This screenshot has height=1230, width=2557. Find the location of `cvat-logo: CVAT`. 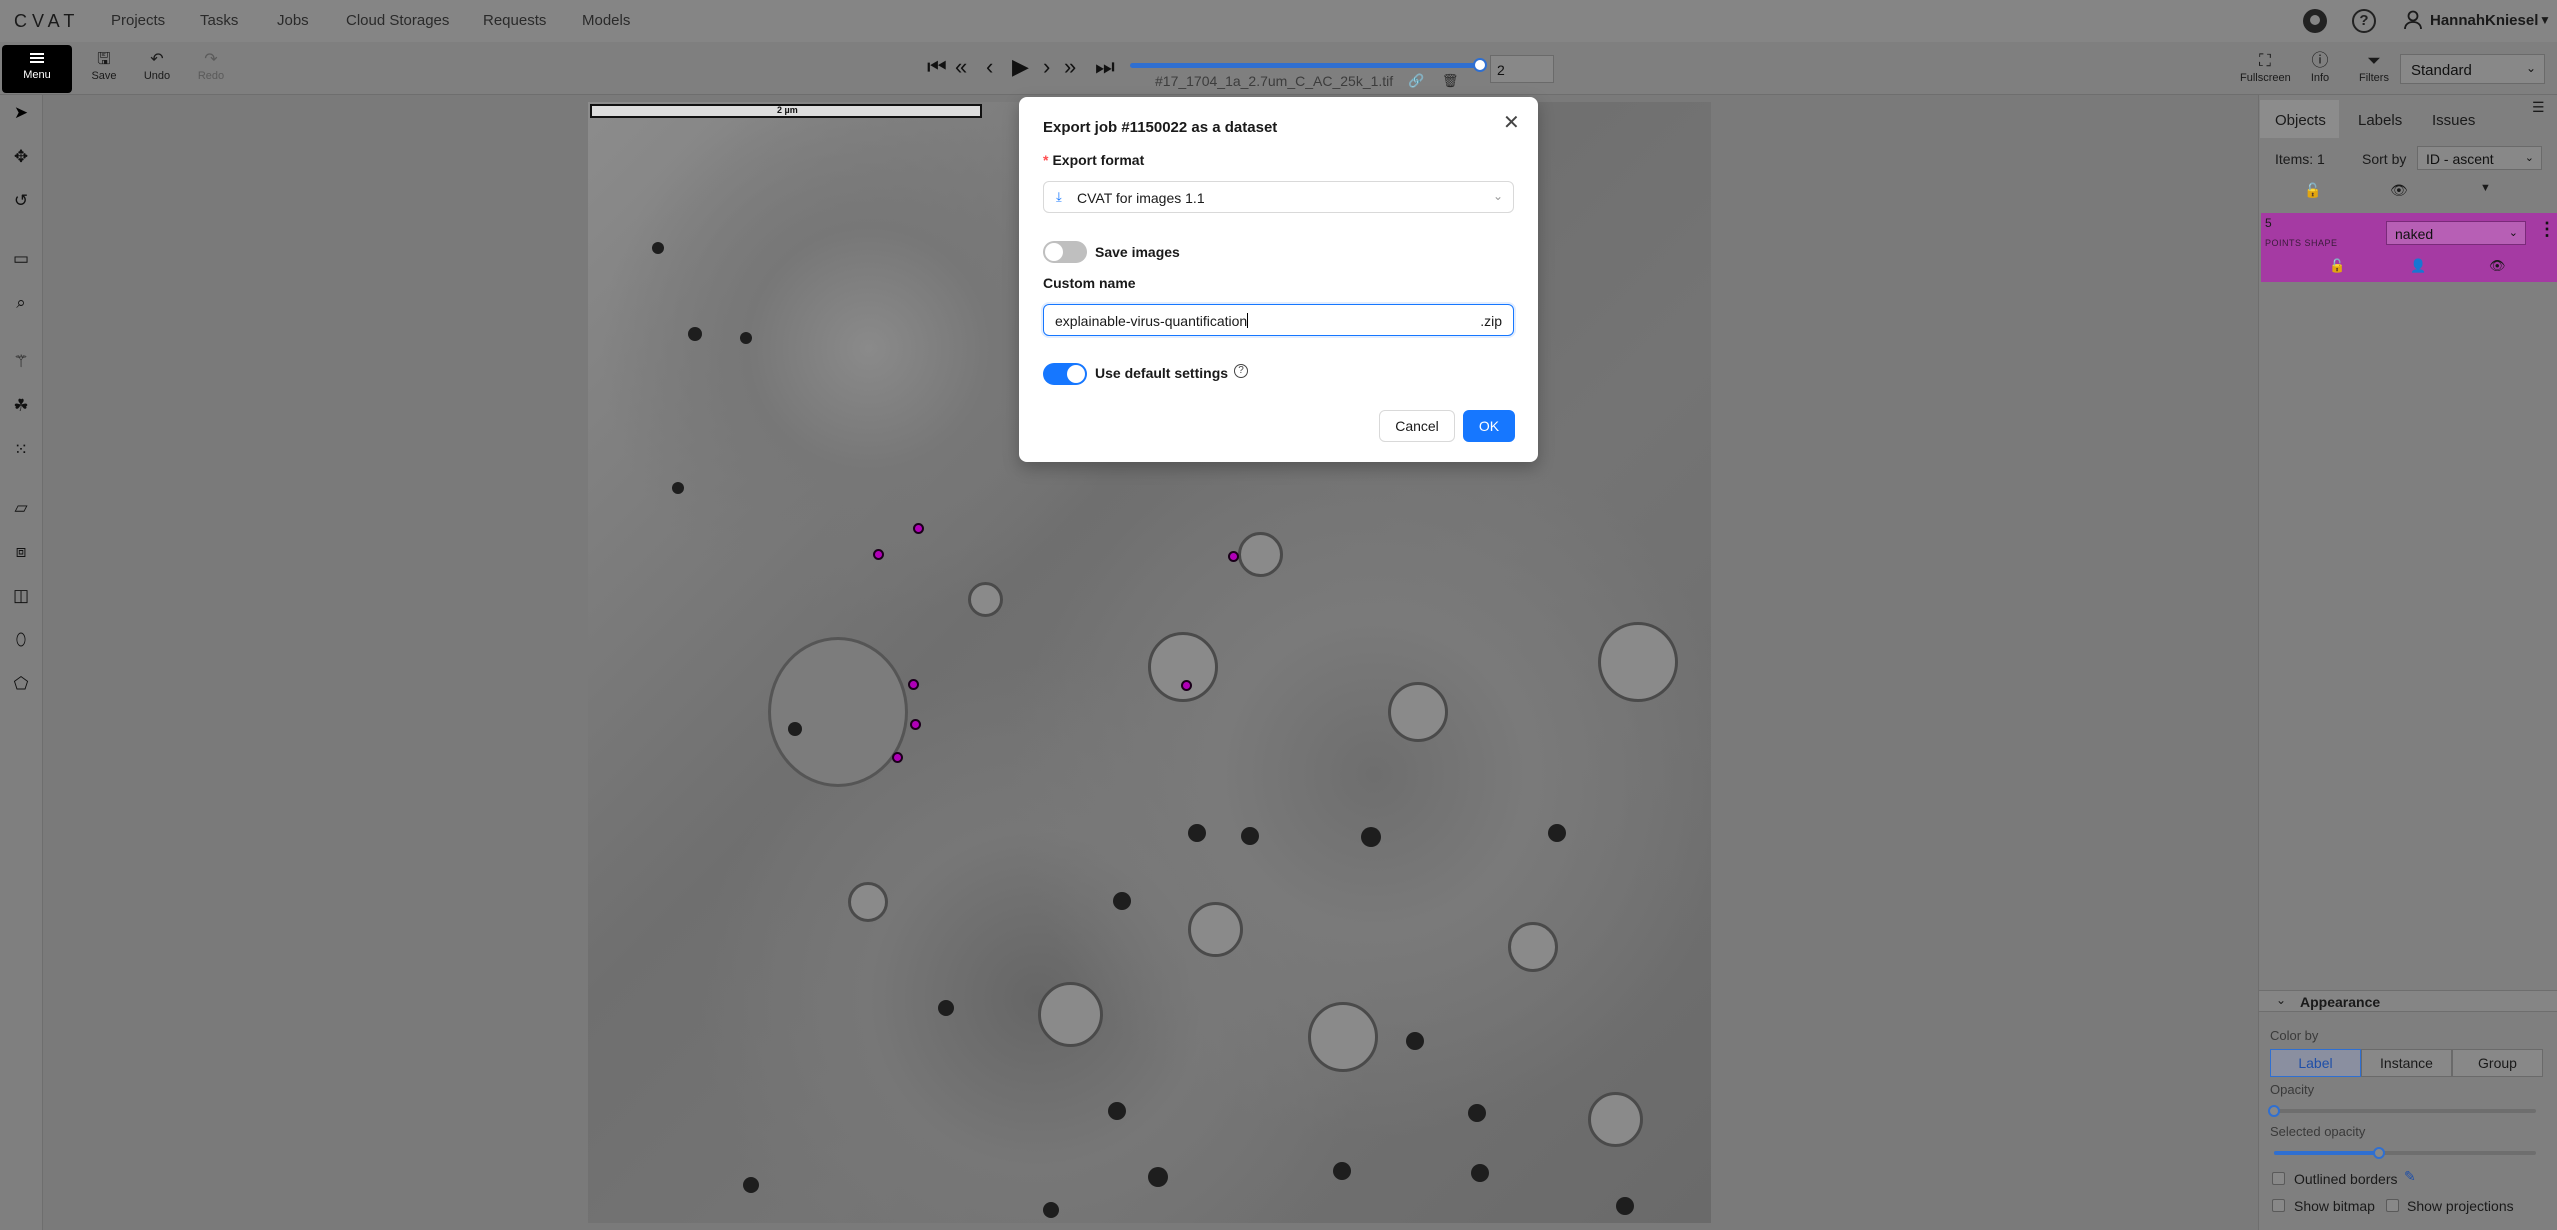

cvat-logo: CVAT is located at coordinates (46, 21).